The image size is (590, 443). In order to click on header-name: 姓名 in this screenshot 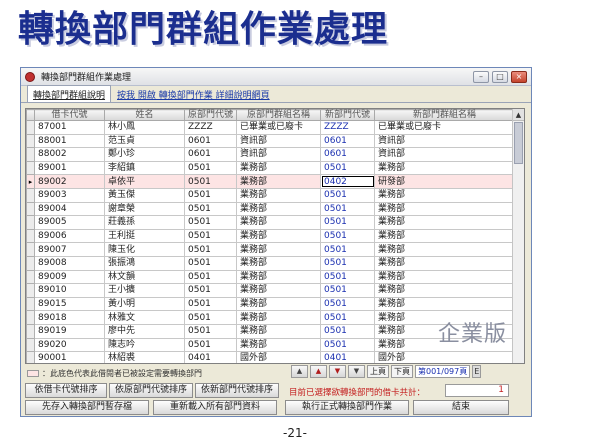, I will do `click(144, 115)`.